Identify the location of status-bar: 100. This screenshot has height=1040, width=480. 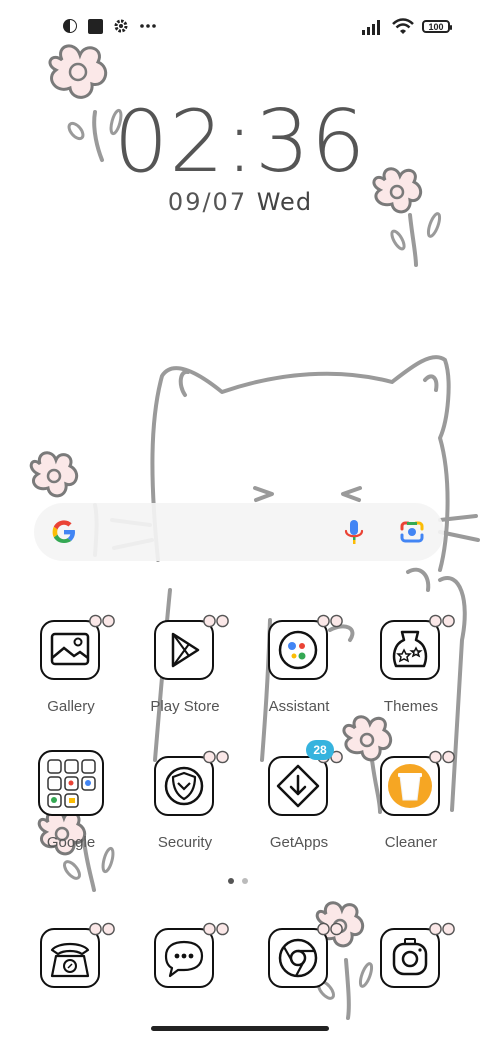
(240, 28).